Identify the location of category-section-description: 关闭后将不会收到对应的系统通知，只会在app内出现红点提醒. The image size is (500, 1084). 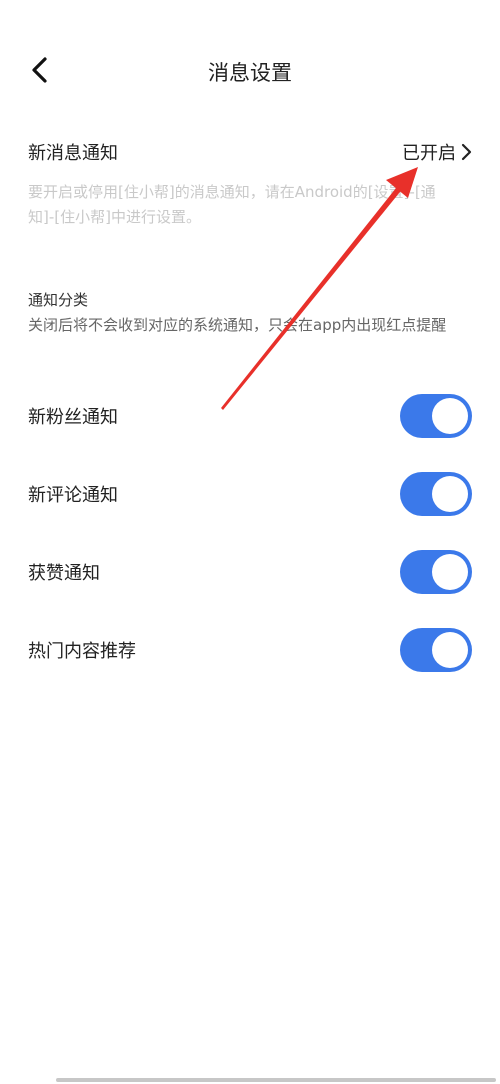
(237, 325).